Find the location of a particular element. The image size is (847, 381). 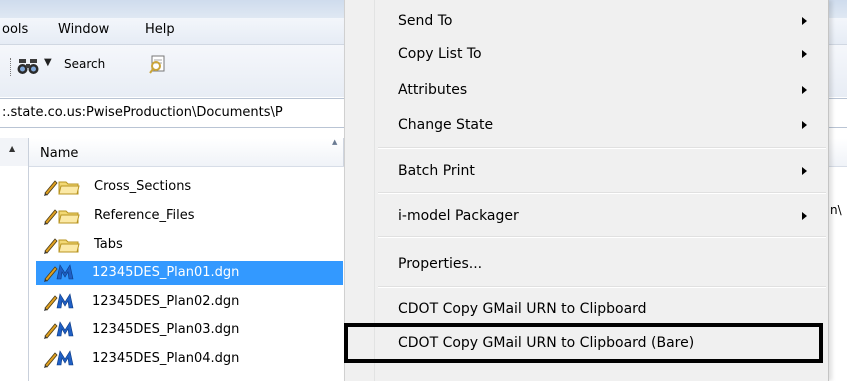

file-name: 12345DES_Plan03.dgn is located at coordinates (166, 329).